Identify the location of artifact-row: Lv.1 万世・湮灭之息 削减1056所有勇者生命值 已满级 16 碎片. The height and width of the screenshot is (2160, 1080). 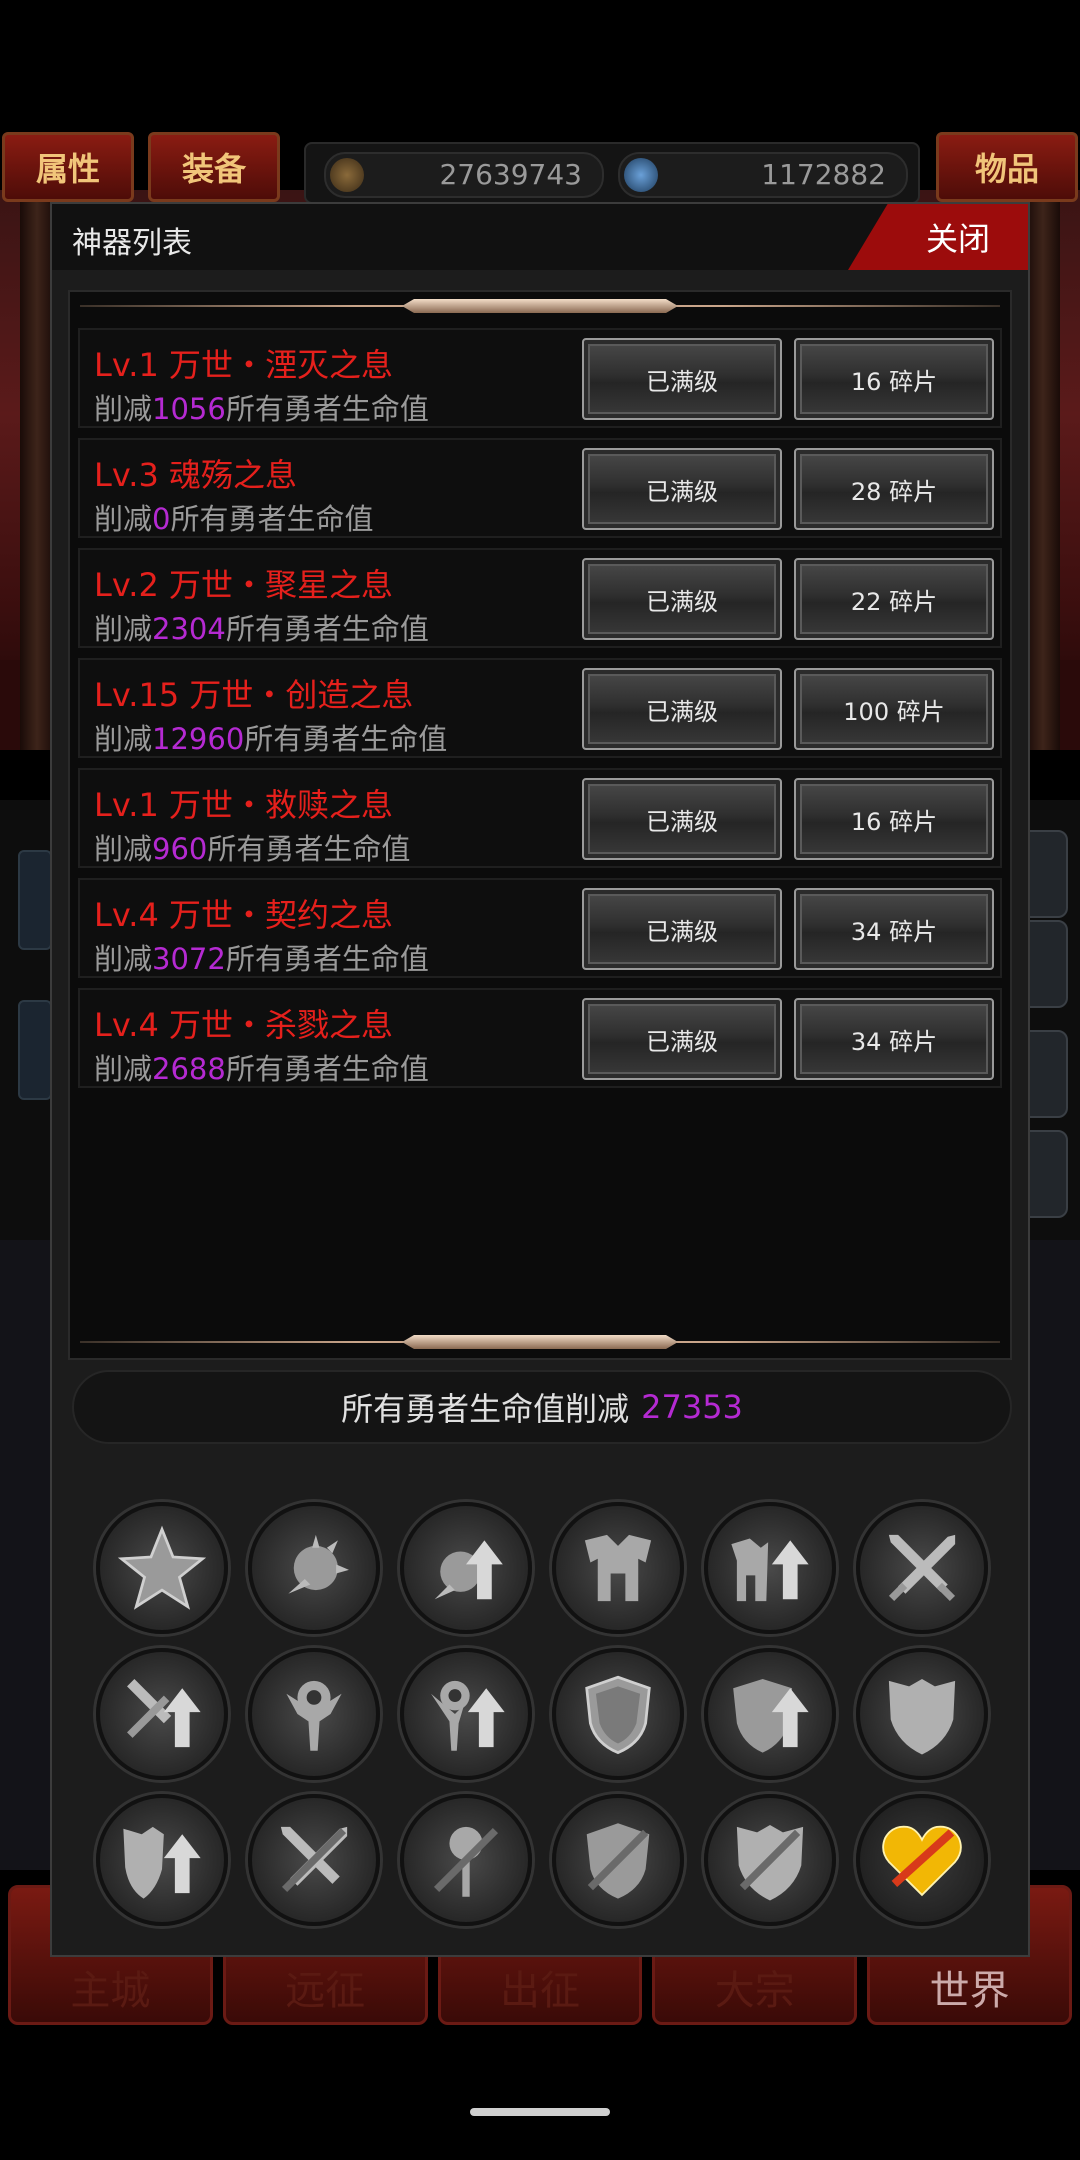
(540, 378).